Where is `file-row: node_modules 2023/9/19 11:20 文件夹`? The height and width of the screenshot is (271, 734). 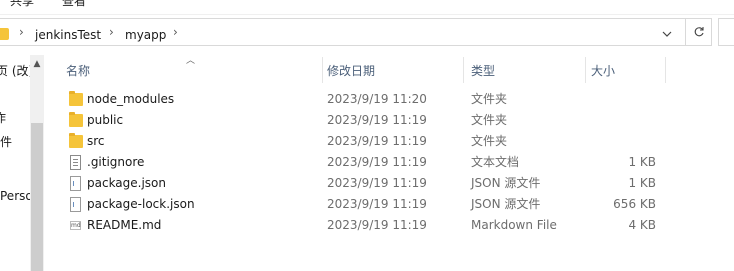 file-row: node_modules 2023/9/19 11:20 文件夹 is located at coordinates (363, 99).